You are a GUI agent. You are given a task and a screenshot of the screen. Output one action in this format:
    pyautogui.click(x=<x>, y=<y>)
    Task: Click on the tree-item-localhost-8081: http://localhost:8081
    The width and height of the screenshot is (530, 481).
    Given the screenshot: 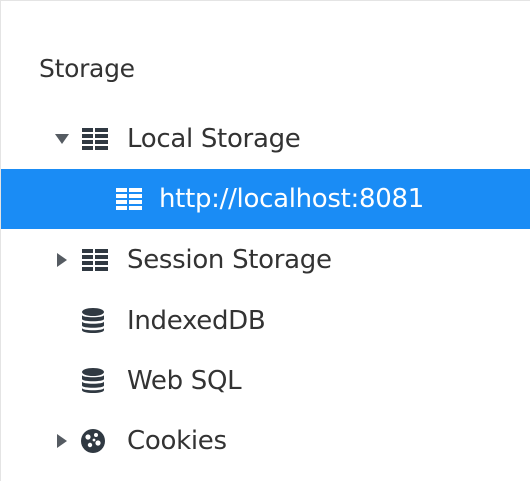 What is the action you would take?
    pyautogui.click(x=265, y=199)
    